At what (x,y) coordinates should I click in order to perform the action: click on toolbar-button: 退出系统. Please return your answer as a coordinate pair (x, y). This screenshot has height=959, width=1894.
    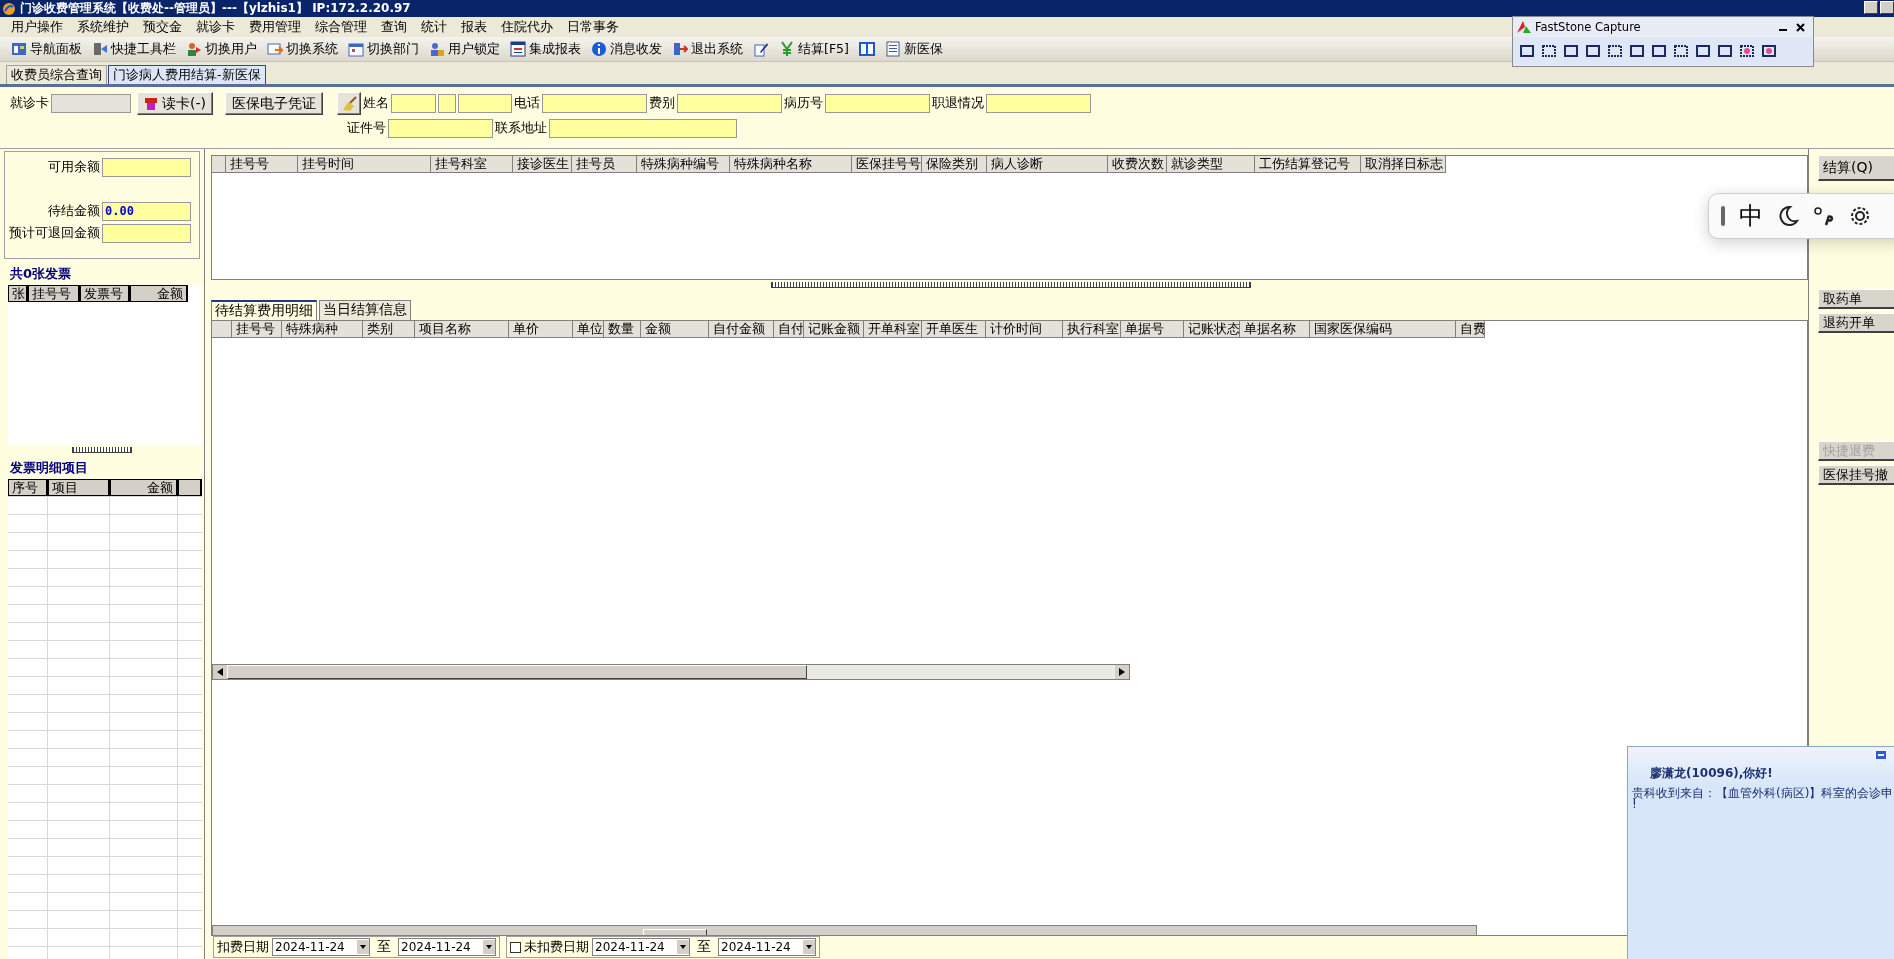
    Looking at the image, I should click on (707, 49).